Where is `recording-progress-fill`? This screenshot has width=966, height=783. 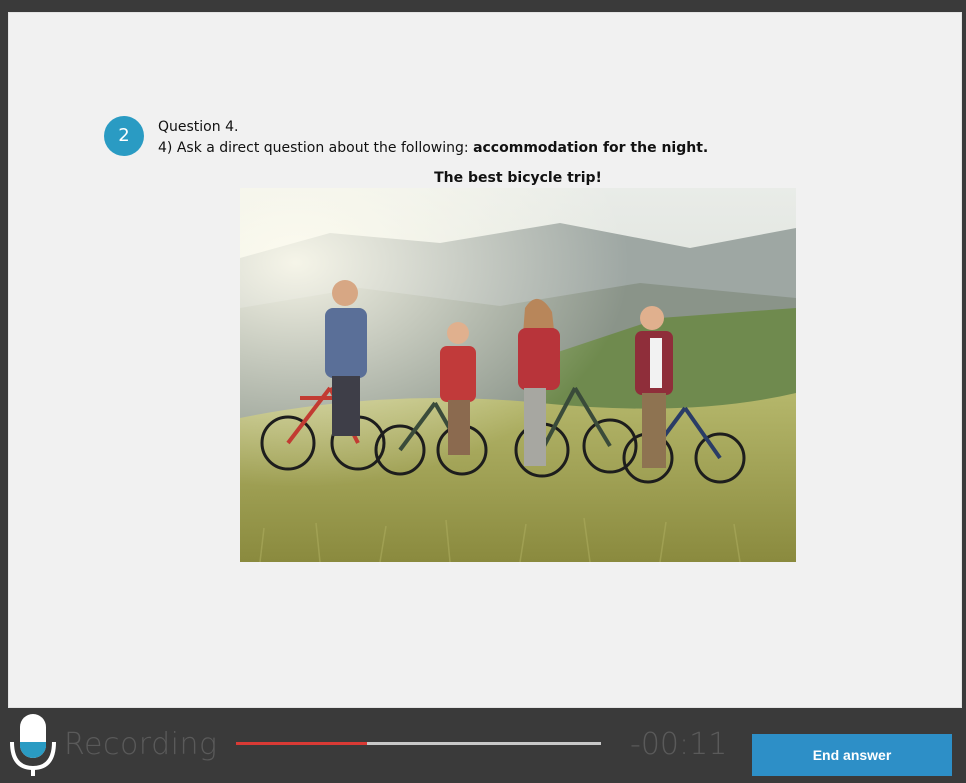
recording-progress-fill is located at coordinates (302, 743).